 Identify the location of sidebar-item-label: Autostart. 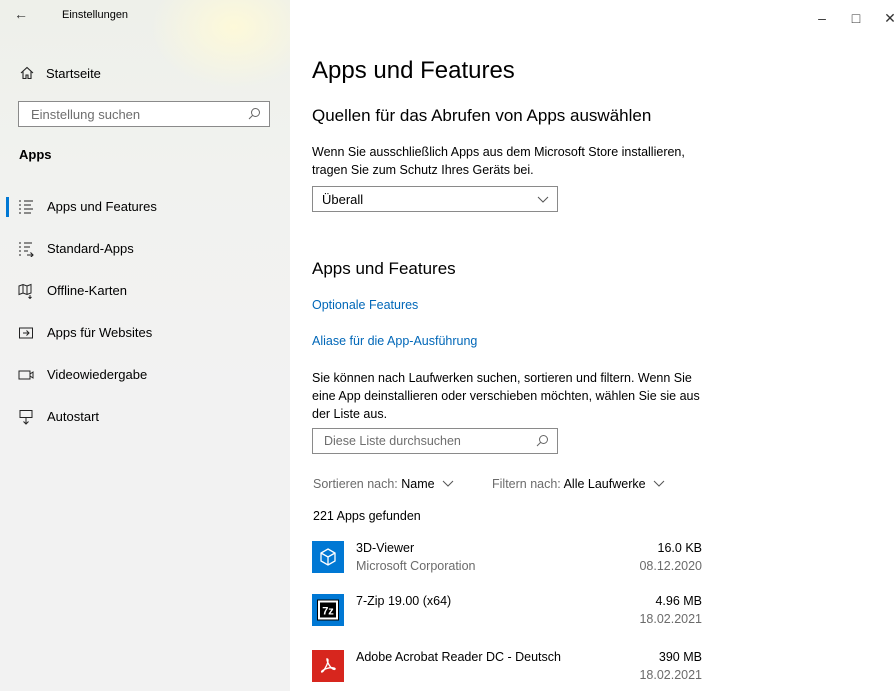
(73, 416).